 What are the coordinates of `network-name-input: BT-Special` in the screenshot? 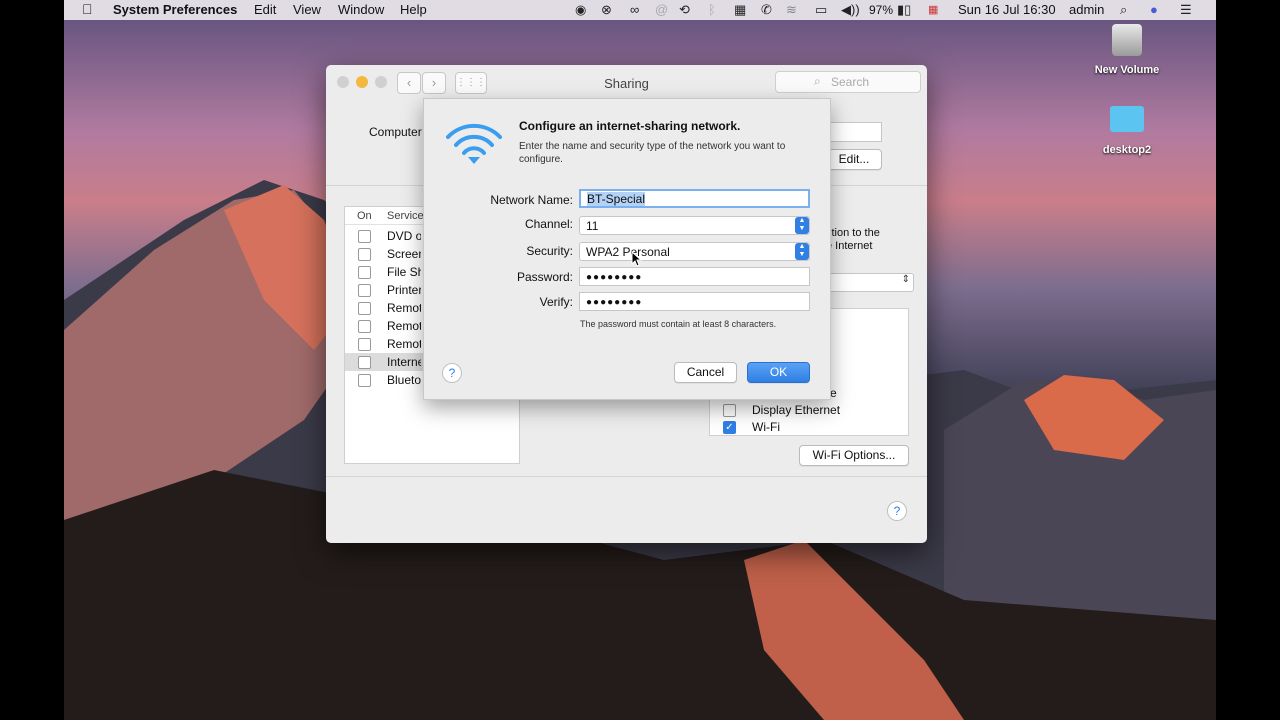 It's located at (694, 198).